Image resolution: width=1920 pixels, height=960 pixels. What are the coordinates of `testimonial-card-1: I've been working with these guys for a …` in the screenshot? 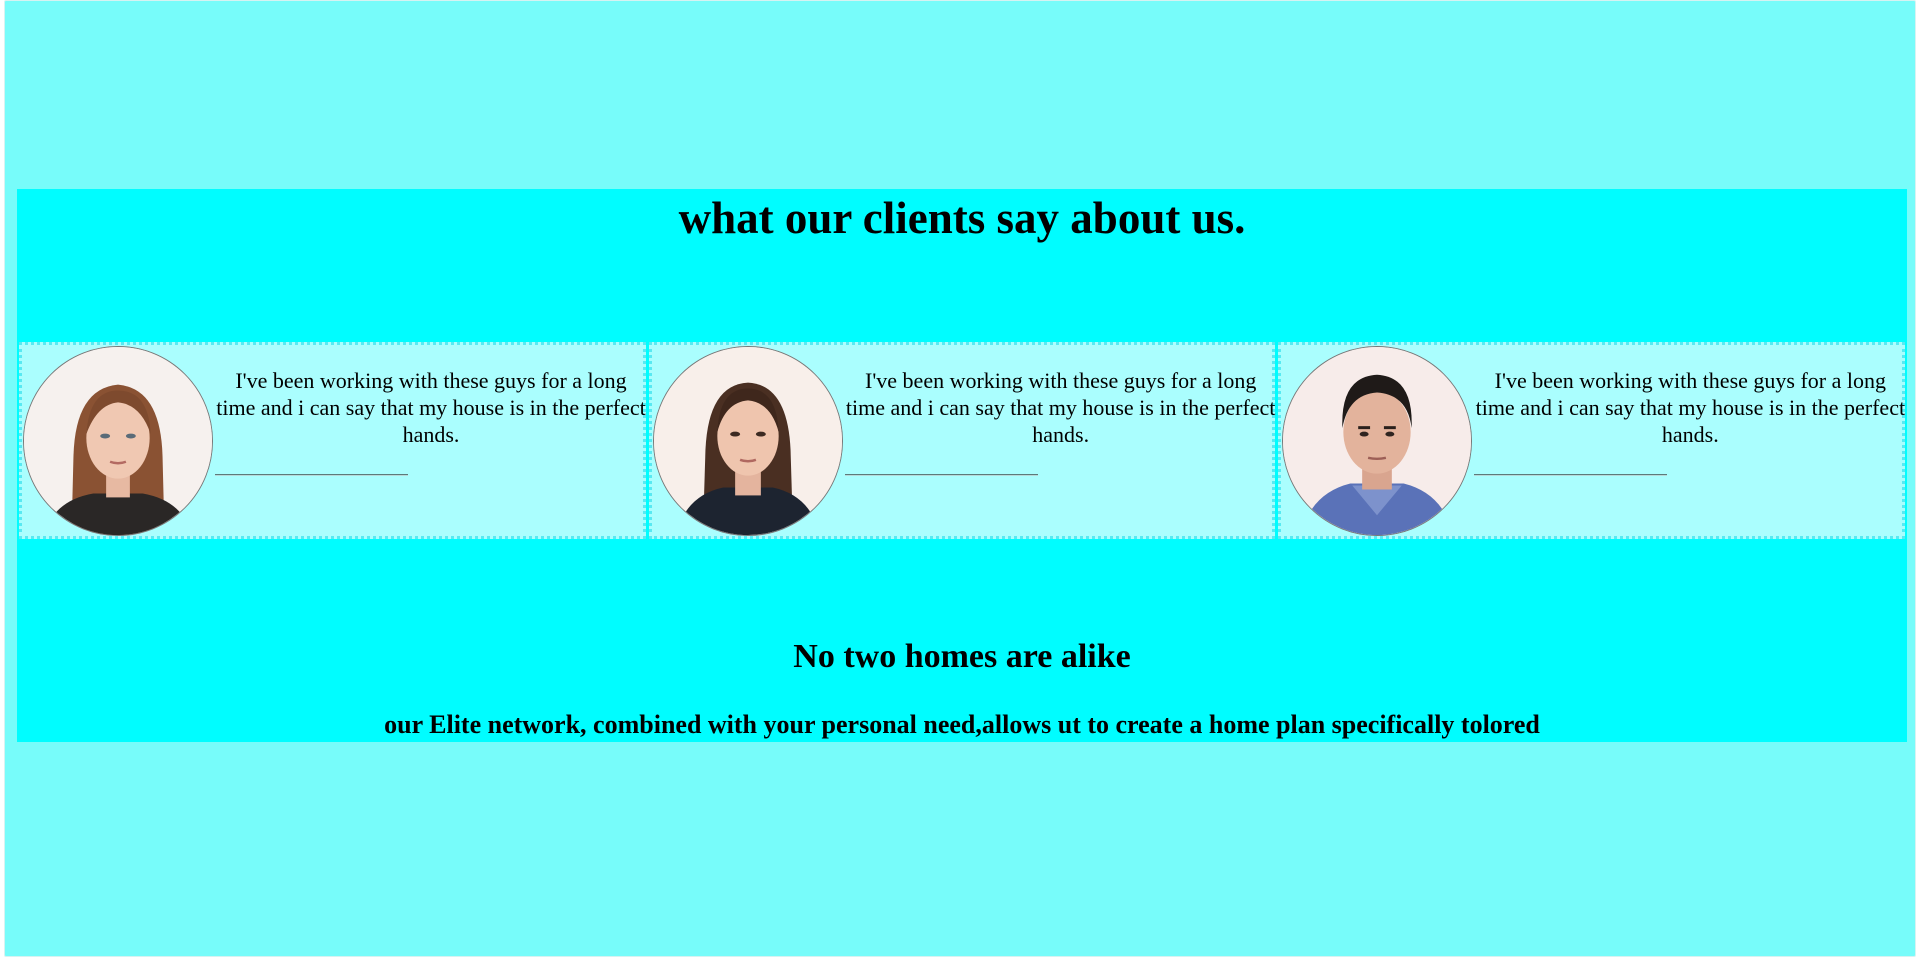 It's located at (332, 440).